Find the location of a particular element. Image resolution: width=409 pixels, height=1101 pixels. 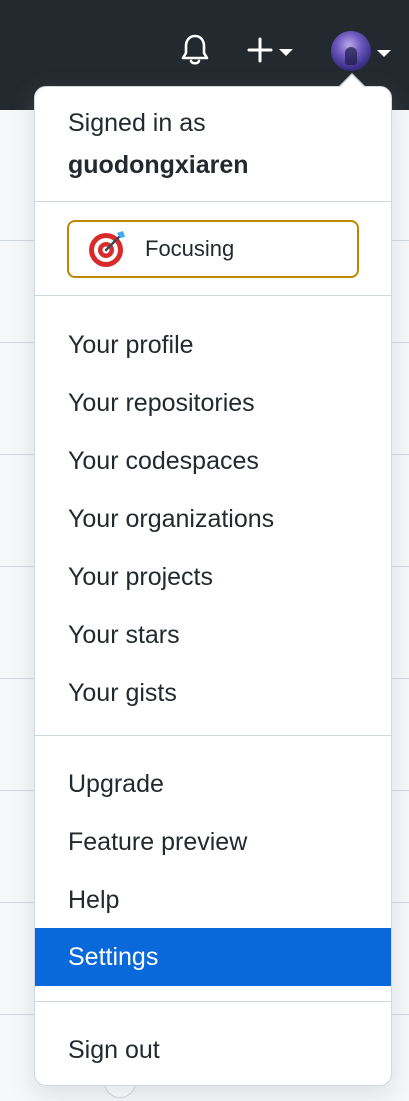

menu-item-your-gists: Your gists is located at coordinates (213, 693).